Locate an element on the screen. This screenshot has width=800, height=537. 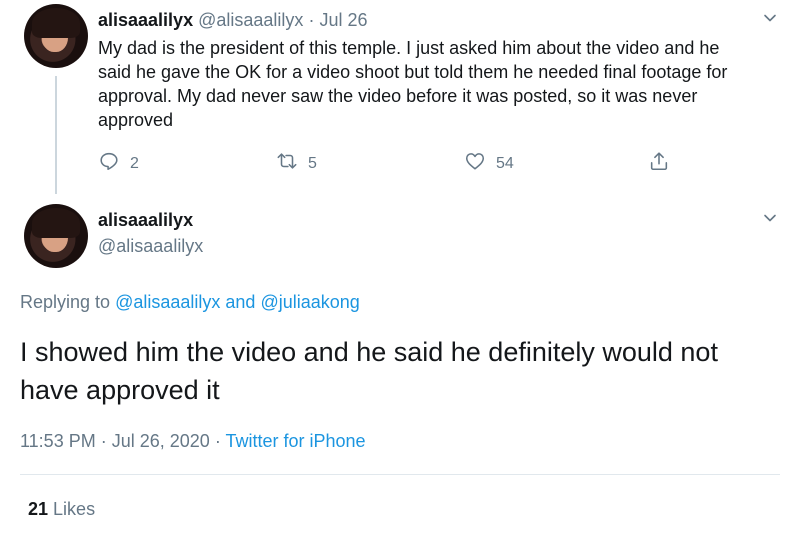
source-link: Twitter for iPhone is located at coordinates (296, 441).